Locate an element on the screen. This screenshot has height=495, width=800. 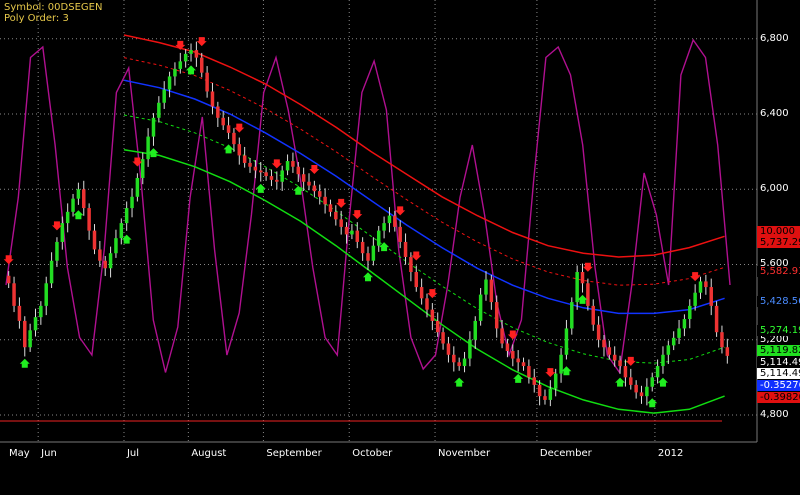
value-badge: 5,582.93 is located at coordinates (778, 271).